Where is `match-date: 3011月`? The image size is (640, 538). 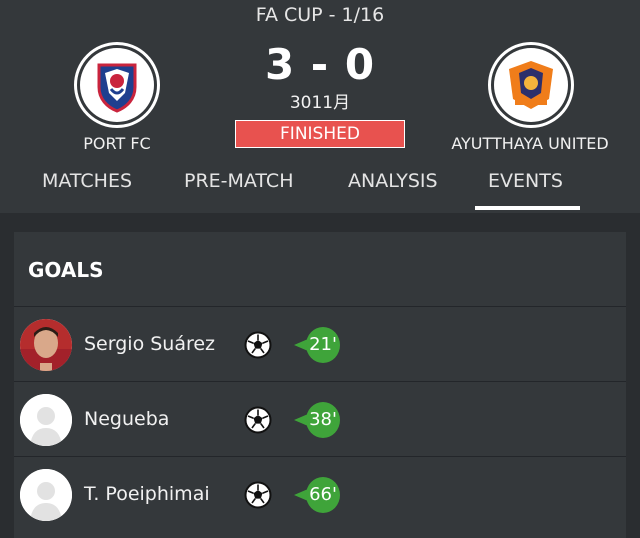
match-date: 3011月 is located at coordinates (320, 103).